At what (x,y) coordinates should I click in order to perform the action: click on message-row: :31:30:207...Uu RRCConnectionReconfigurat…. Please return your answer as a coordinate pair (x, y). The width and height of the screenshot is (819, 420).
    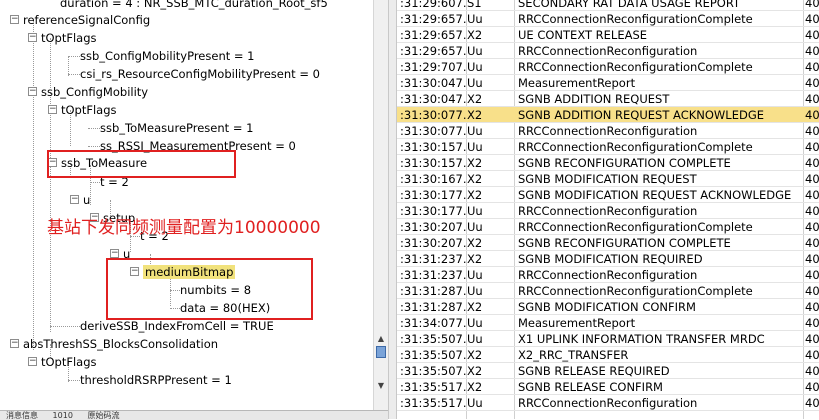
    Looking at the image, I should click on (608, 227).